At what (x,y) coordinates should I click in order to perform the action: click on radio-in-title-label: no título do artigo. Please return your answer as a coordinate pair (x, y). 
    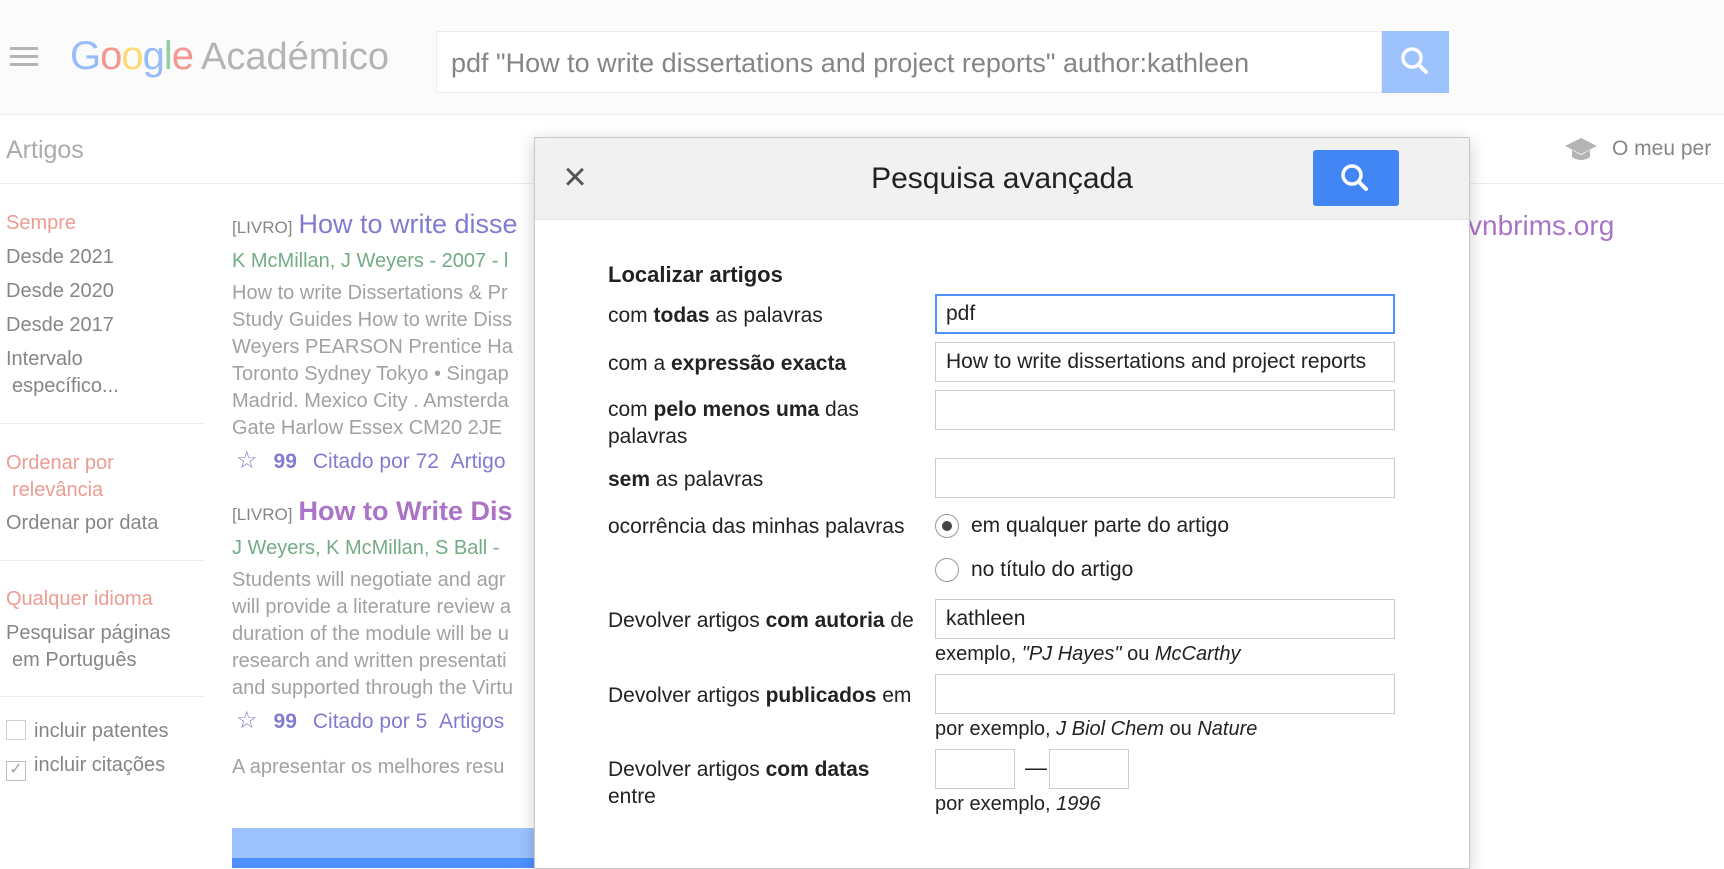
    Looking at the image, I should click on (1052, 570).